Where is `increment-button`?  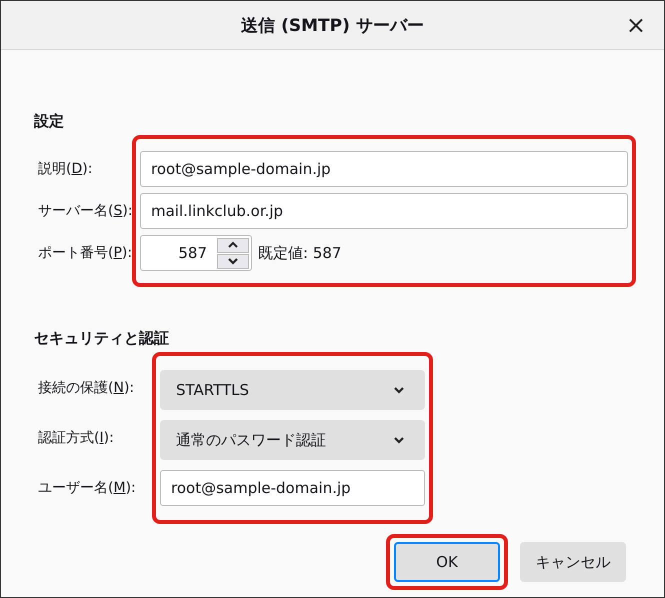
increment-button is located at coordinates (233, 245).